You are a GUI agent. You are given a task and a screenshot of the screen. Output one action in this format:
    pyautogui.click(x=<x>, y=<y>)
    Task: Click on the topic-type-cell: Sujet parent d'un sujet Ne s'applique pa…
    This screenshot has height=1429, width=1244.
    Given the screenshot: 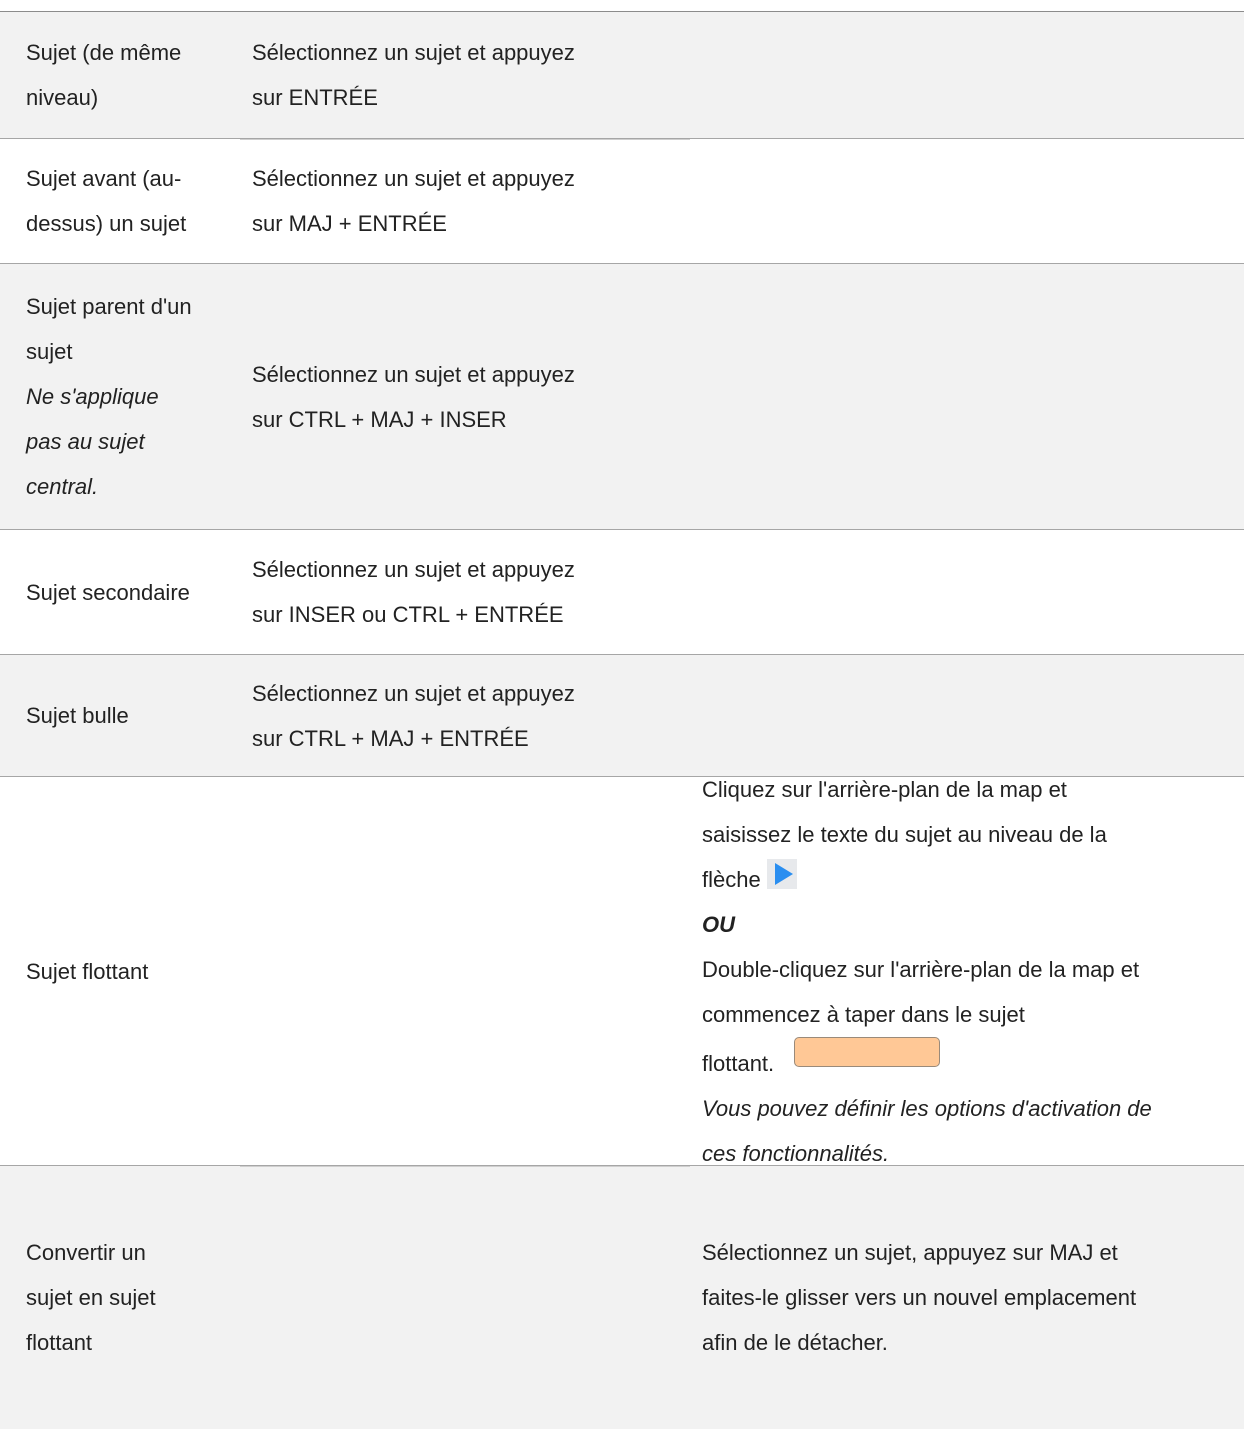 What is the action you would take?
    pyautogui.click(x=128, y=396)
    